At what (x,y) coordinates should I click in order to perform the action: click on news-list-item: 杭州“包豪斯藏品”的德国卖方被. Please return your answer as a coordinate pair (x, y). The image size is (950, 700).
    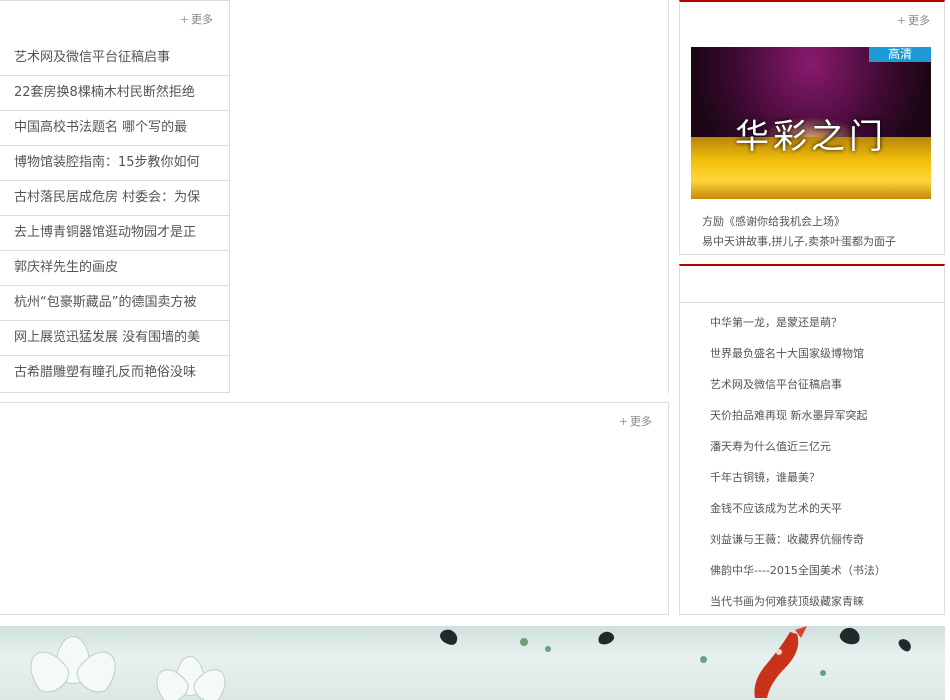
    Looking at the image, I should click on (114, 303).